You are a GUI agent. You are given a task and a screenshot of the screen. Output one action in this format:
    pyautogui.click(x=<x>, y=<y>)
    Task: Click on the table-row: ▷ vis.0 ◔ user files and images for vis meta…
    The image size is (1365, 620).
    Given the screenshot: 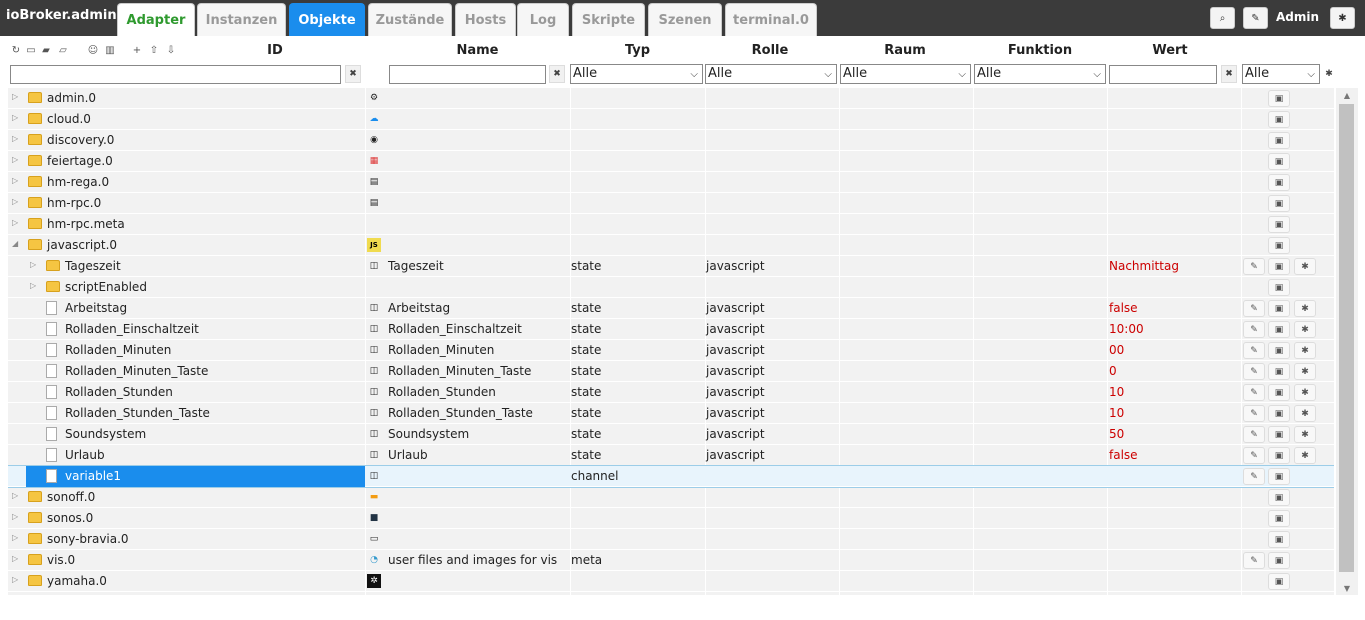 What is the action you would take?
    pyautogui.click(x=671, y=560)
    